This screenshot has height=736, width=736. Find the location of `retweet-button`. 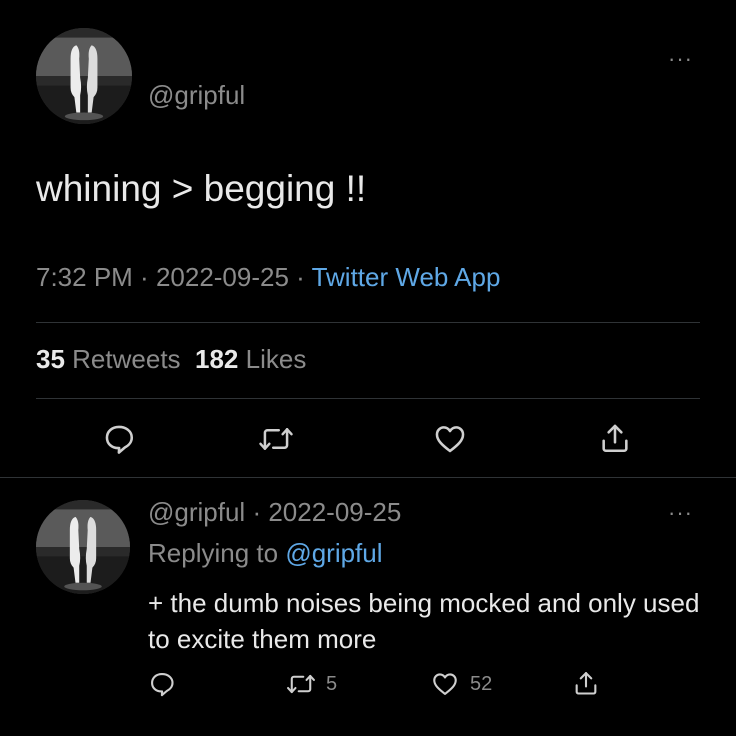

retweet-button is located at coordinates (276, 439).